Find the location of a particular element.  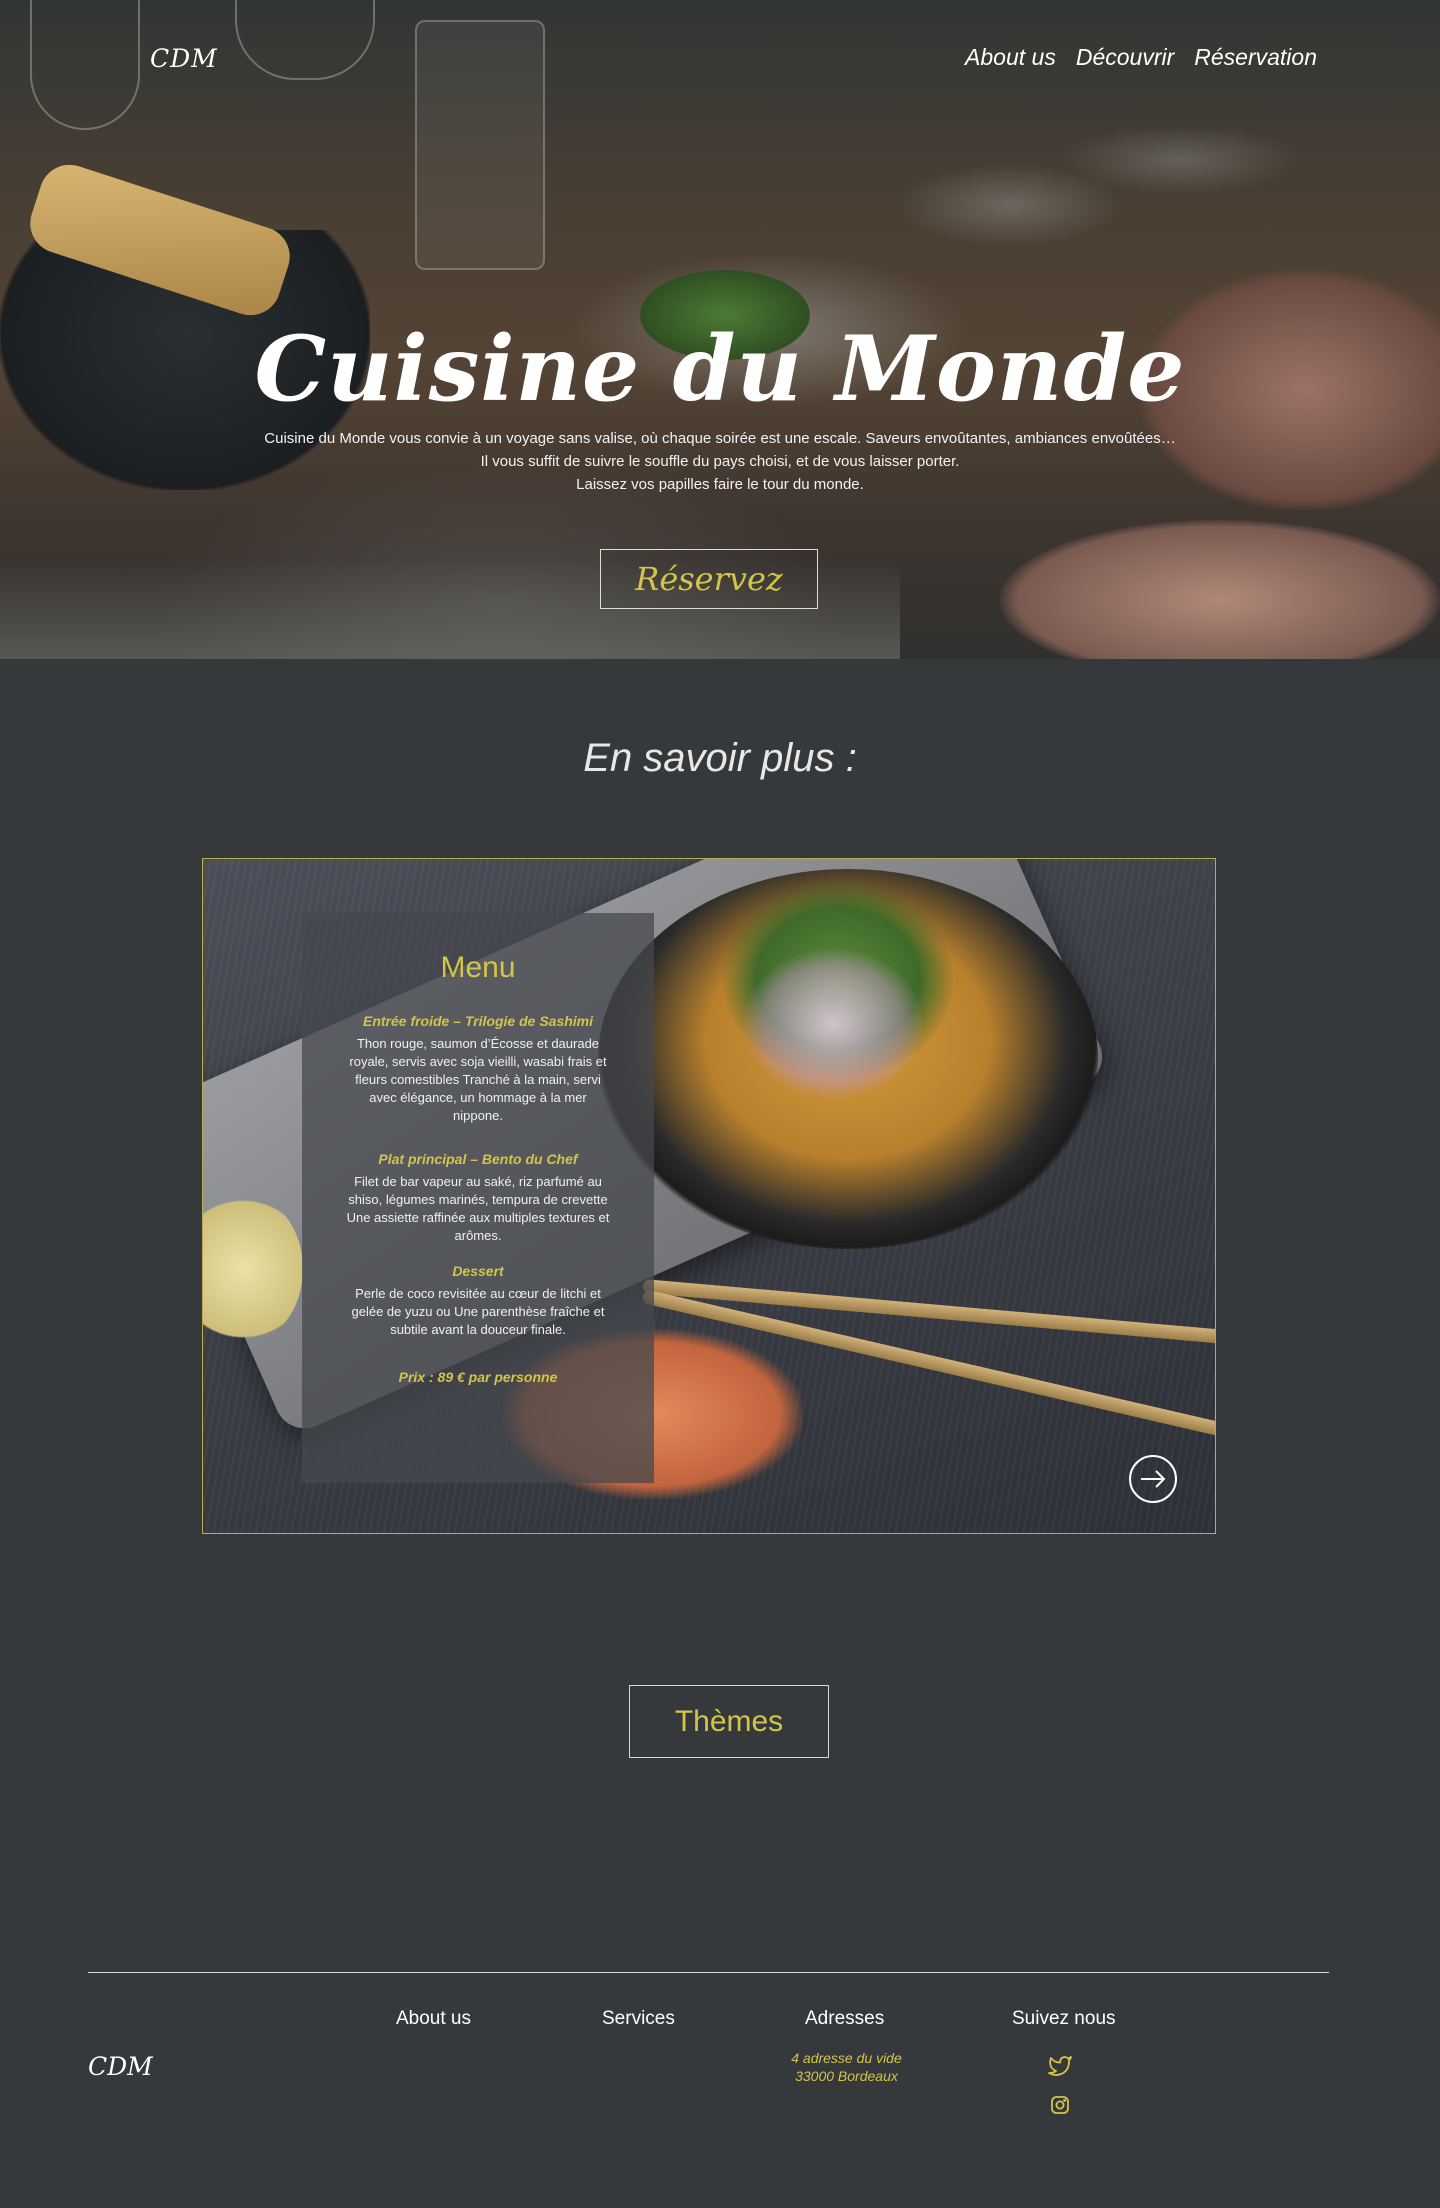

nav-about-us: About us is located at coordinates (1010, 57).